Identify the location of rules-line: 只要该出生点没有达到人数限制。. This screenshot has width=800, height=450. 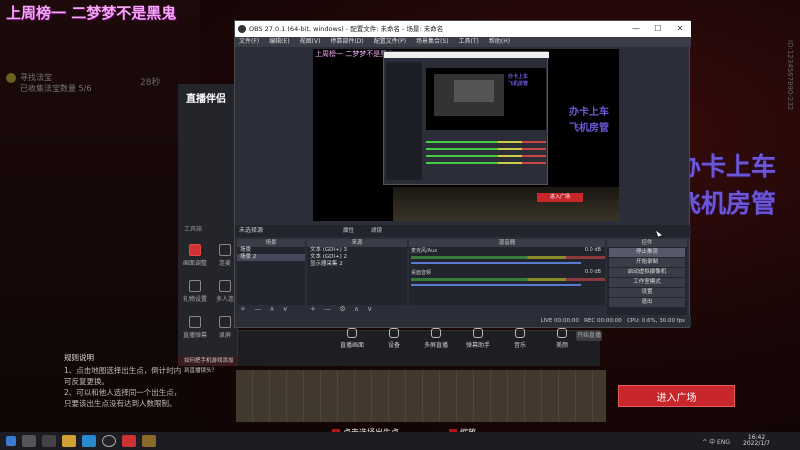
(120, 403).